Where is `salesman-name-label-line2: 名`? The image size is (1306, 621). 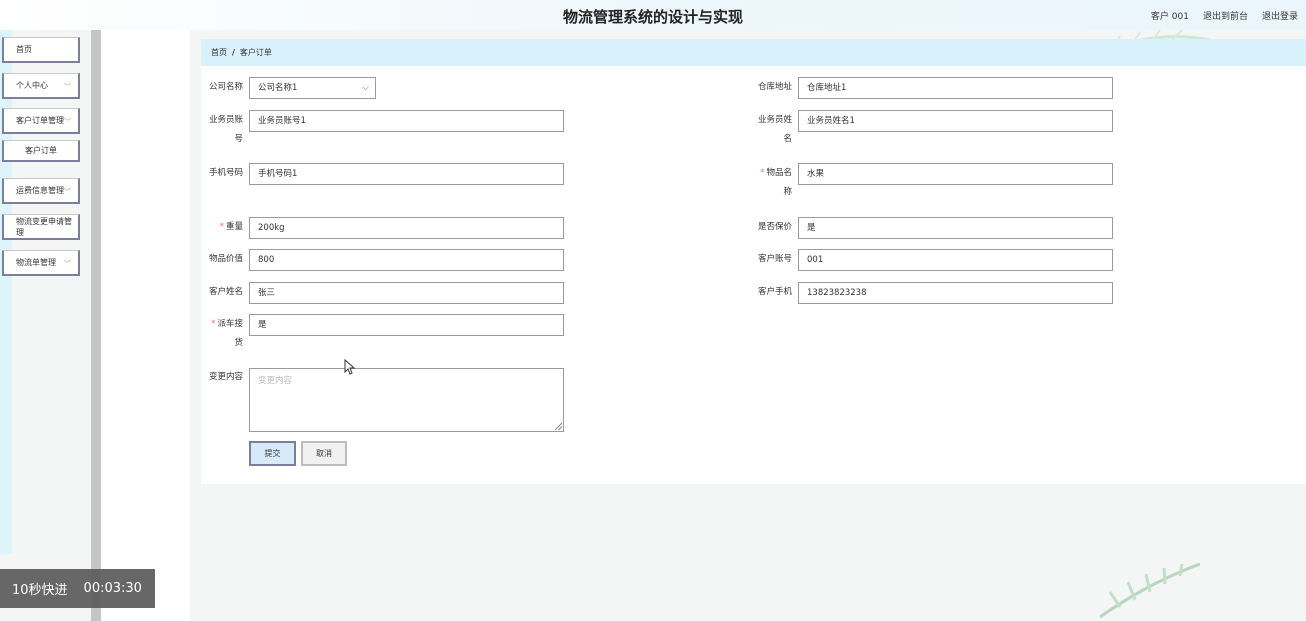
salesman-name-label-line2: 名 is located at coordinates (787, 139).